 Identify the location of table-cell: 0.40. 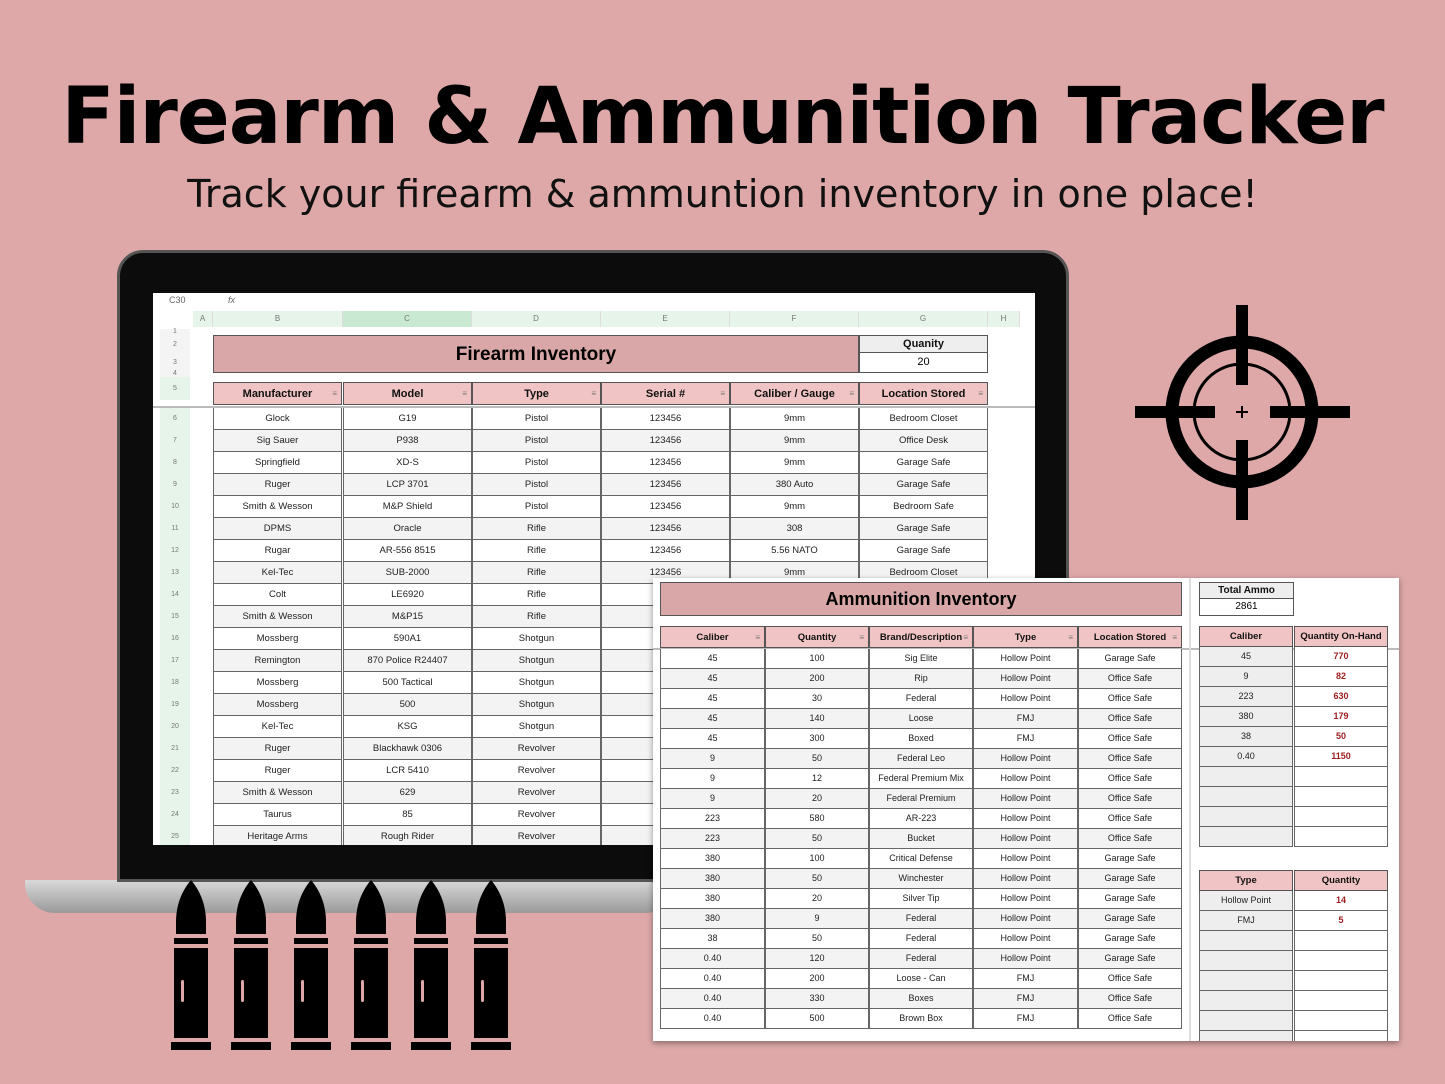
(712, 959).